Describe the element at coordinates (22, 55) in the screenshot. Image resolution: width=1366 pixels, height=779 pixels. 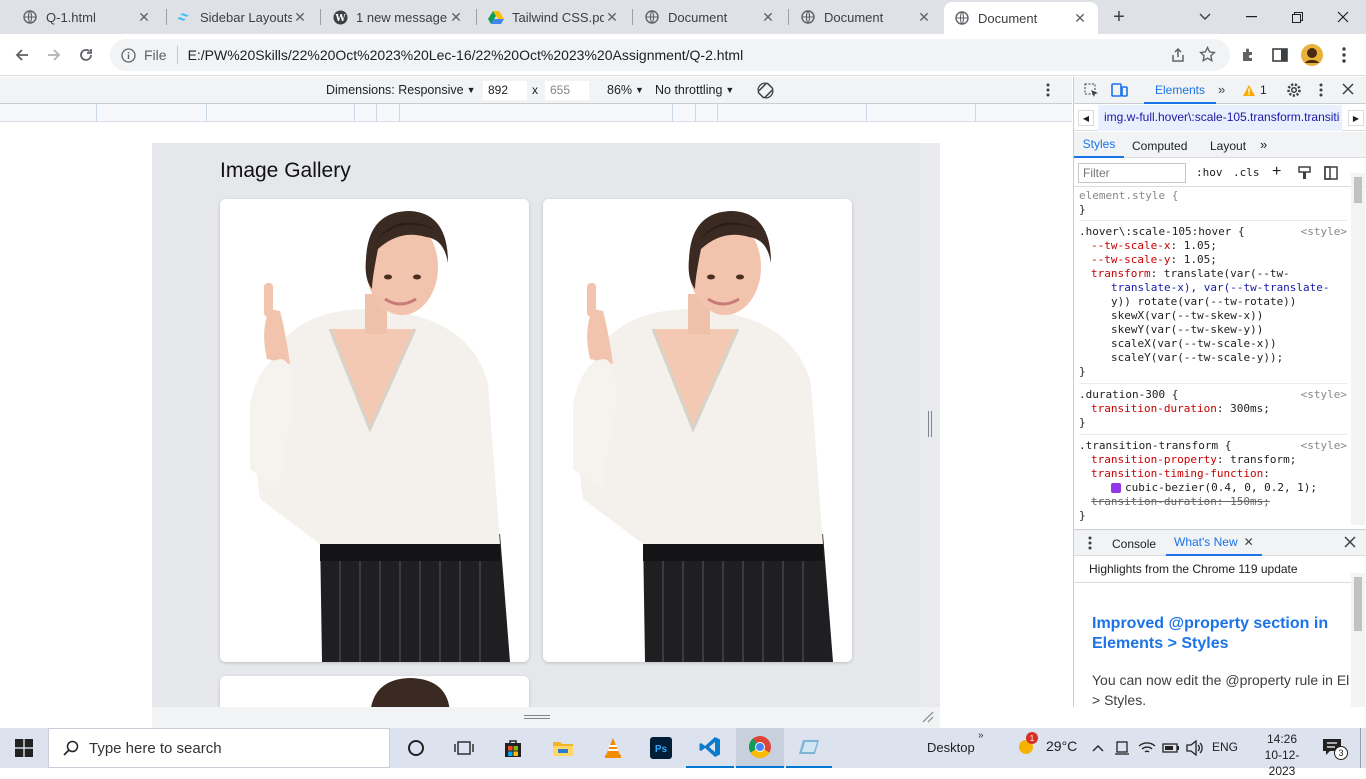
I see `back-button` at that location.